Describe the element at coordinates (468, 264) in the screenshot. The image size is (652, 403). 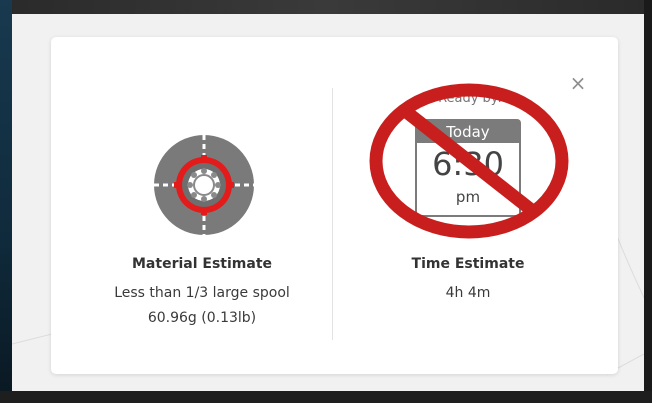
I see `time-estimate-title: Time Estimate` at that location.